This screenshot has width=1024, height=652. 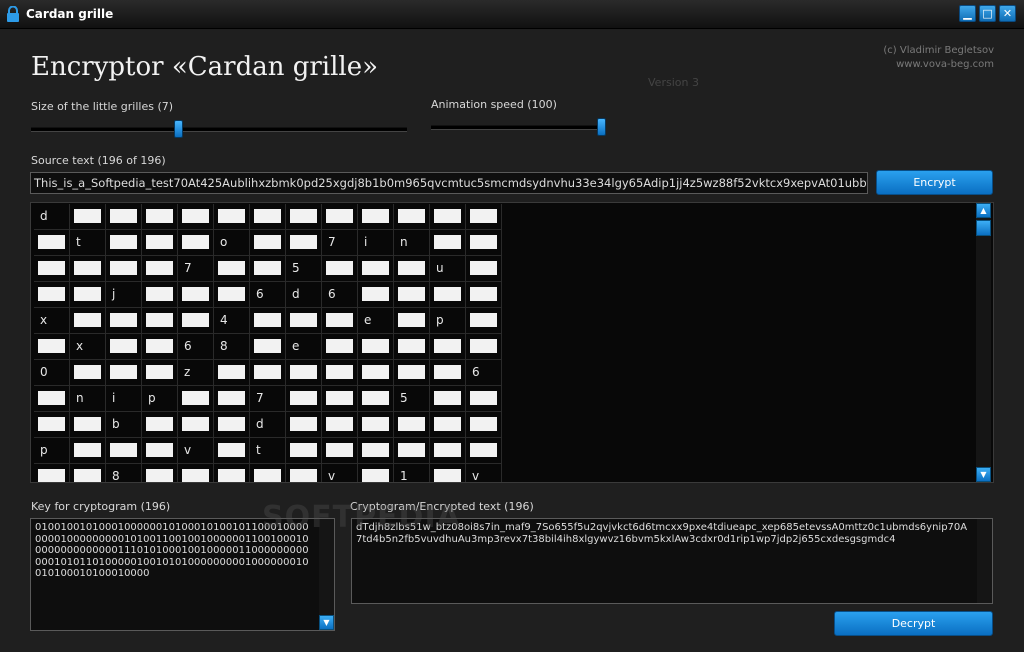 I want to click on author-site: www.vova-beg.com, so click(x=938, y=65).